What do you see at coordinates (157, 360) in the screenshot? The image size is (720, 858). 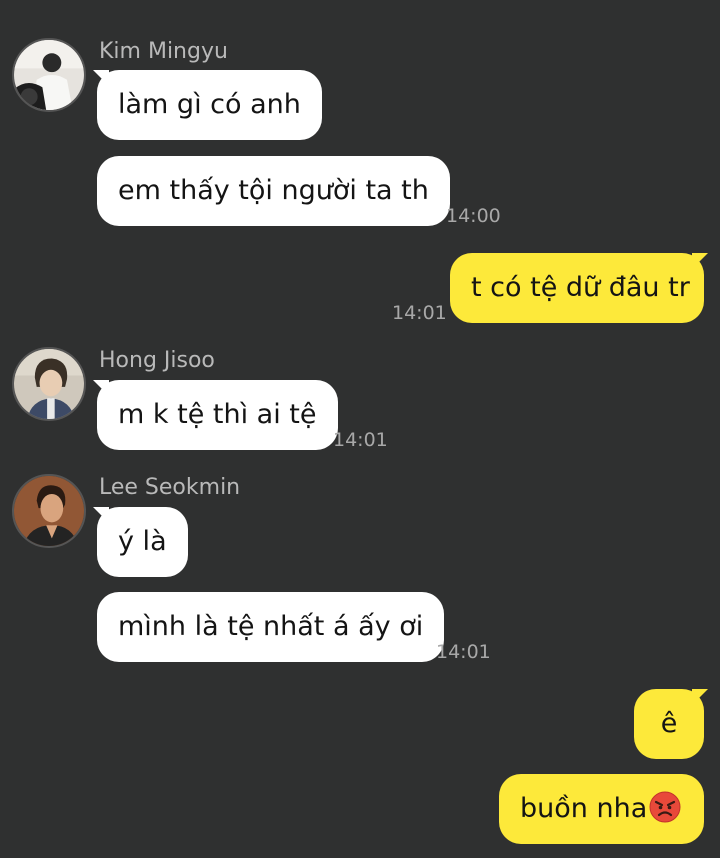 I see `sender-name: Hong Jisoo` at bounding box center [157, 360].